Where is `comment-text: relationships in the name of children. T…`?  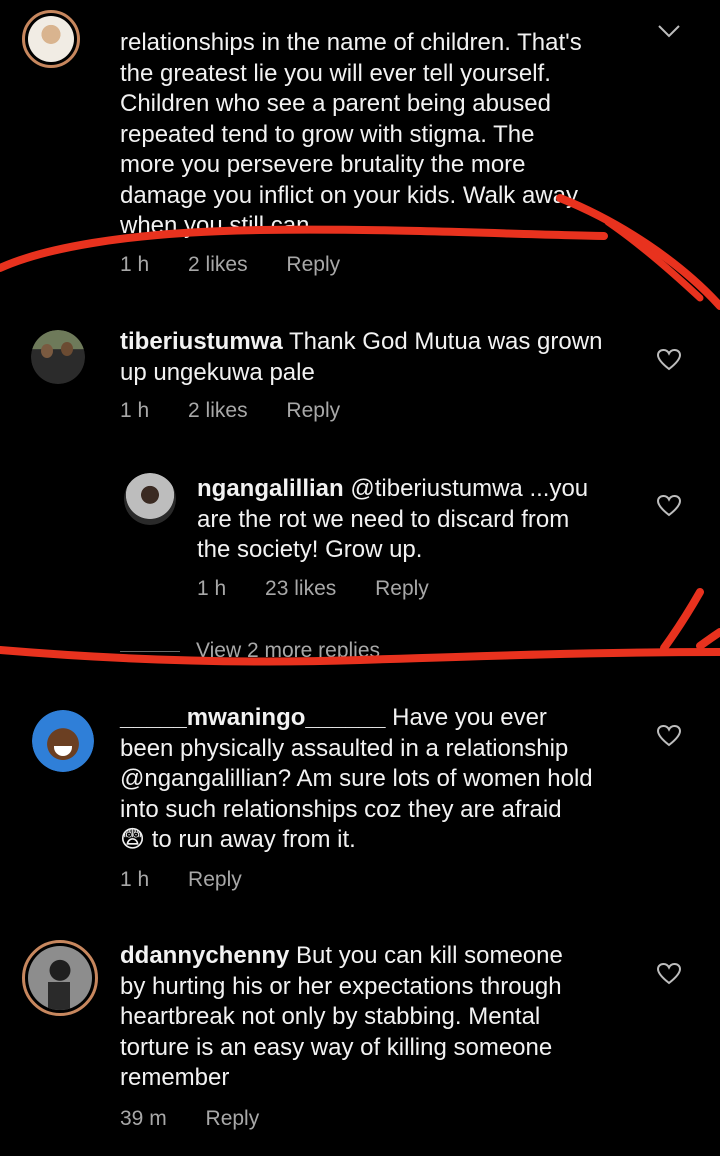
comment-text: relationships in the name of children. T… is located at coordinates (351, 134).